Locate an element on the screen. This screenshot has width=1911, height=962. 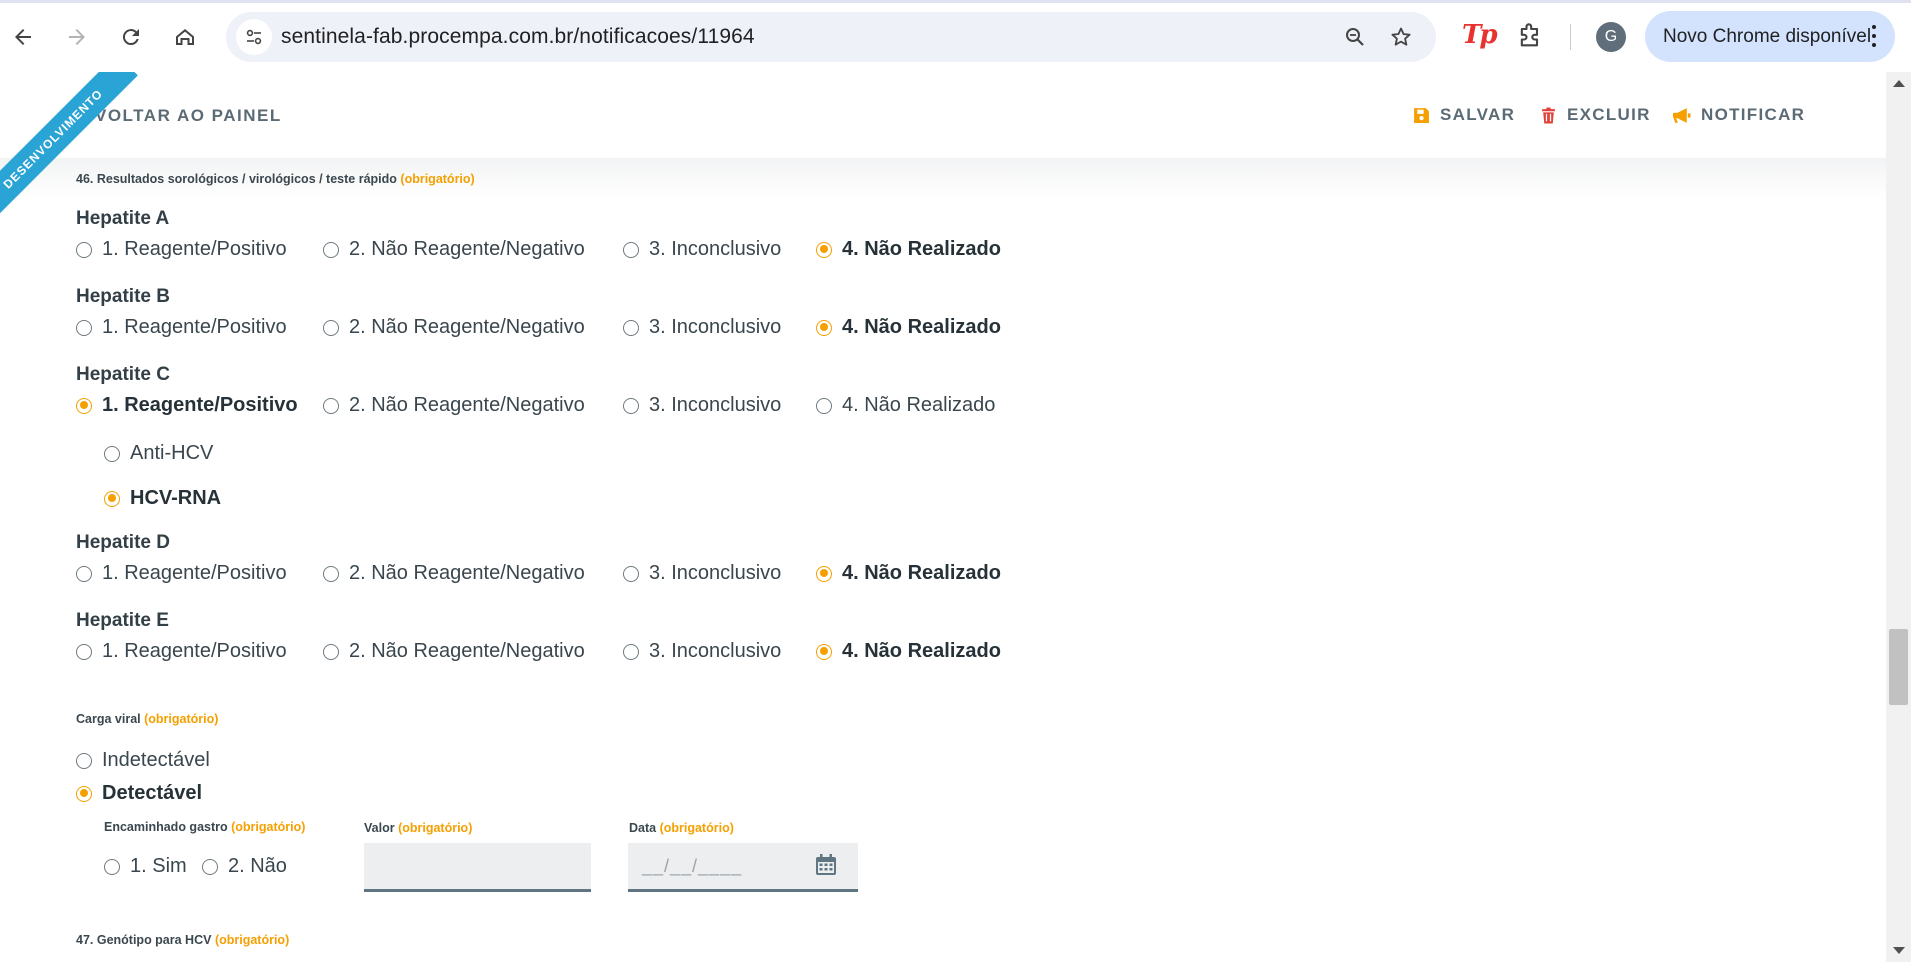
back-to-panel-link: VOLTAR AO PAINEL is located at coordinates (188, 116).